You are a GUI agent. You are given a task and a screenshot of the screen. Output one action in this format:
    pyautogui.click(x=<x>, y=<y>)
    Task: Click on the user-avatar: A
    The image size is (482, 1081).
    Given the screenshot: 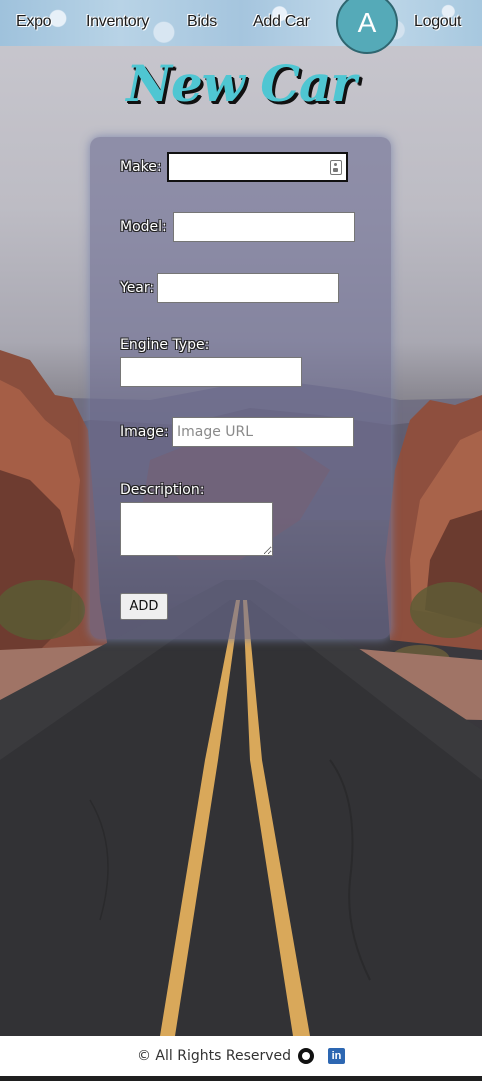 What is the action you would take?
    pyautogui.click(x=367, y=27)
    